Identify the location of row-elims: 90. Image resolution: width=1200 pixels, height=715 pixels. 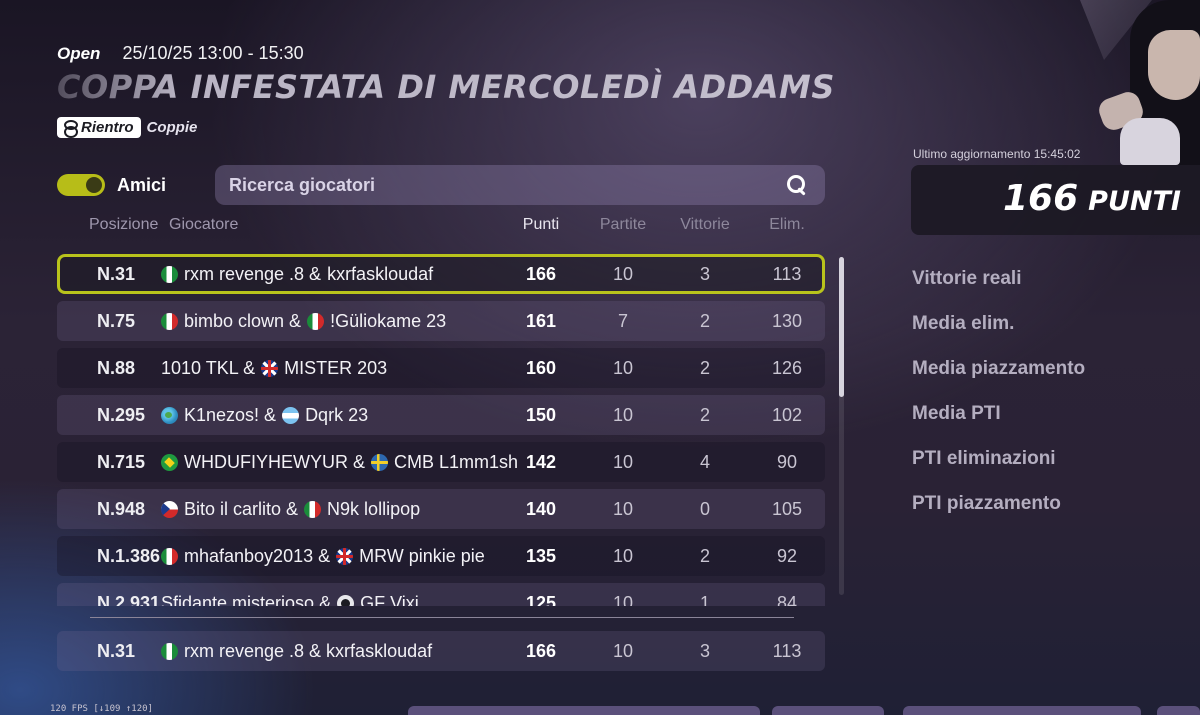
(787, 462).